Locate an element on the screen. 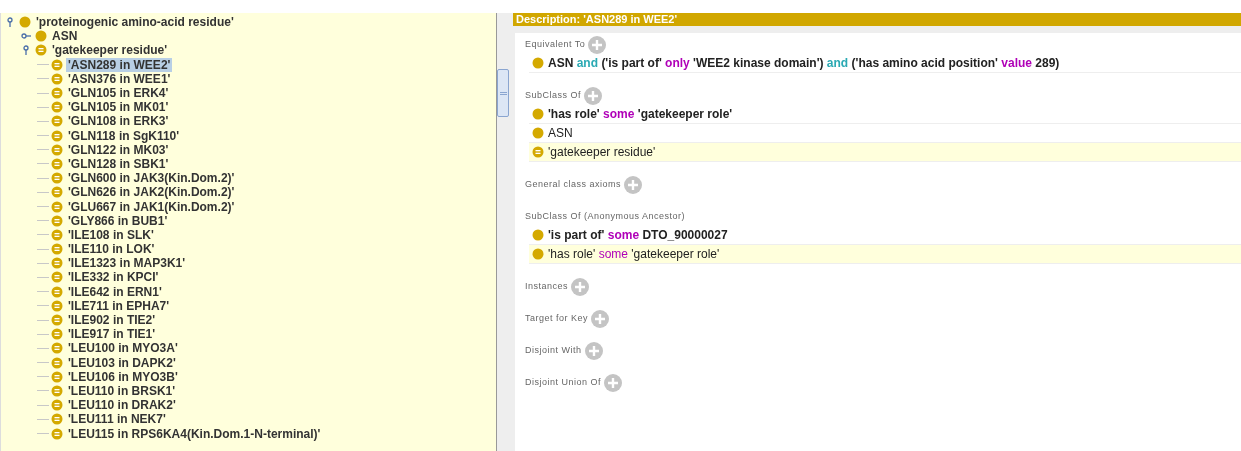 The width and height of the screenshot is (1241, 451). tree-item: 'ILE110 in LOK' is located at coordinates (111, 249).